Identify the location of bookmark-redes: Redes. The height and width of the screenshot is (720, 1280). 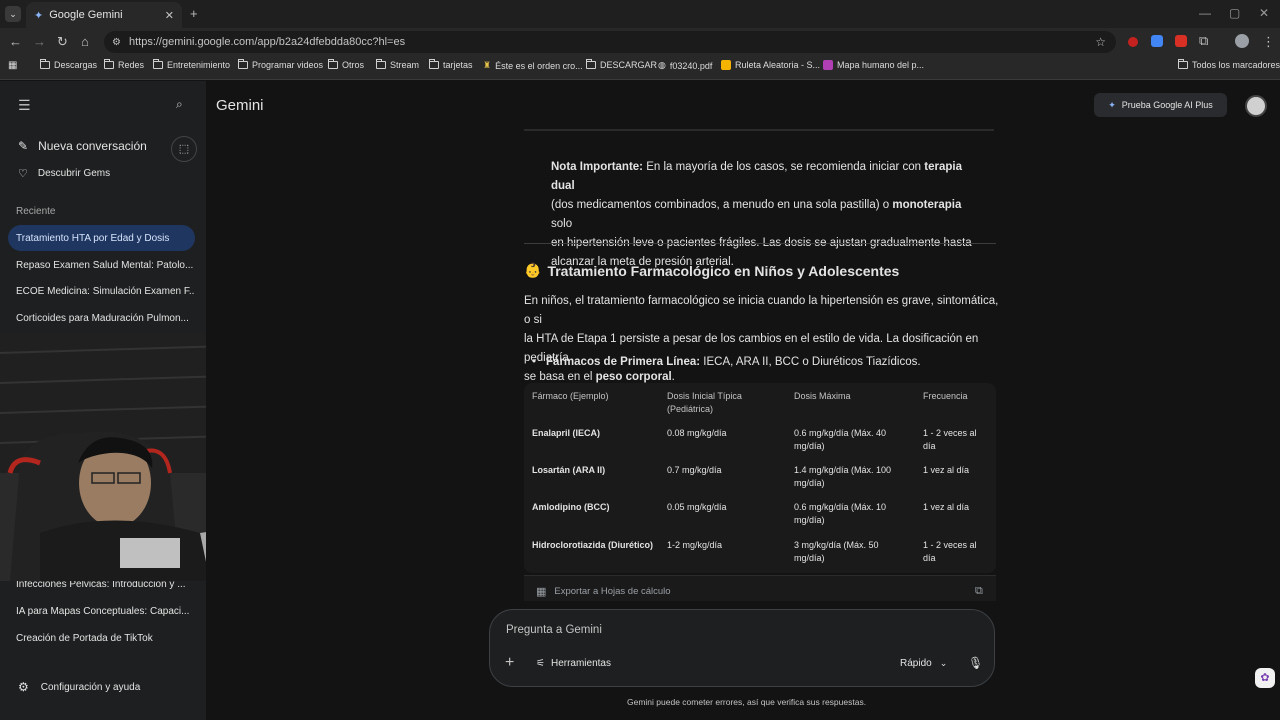
(124, 64).